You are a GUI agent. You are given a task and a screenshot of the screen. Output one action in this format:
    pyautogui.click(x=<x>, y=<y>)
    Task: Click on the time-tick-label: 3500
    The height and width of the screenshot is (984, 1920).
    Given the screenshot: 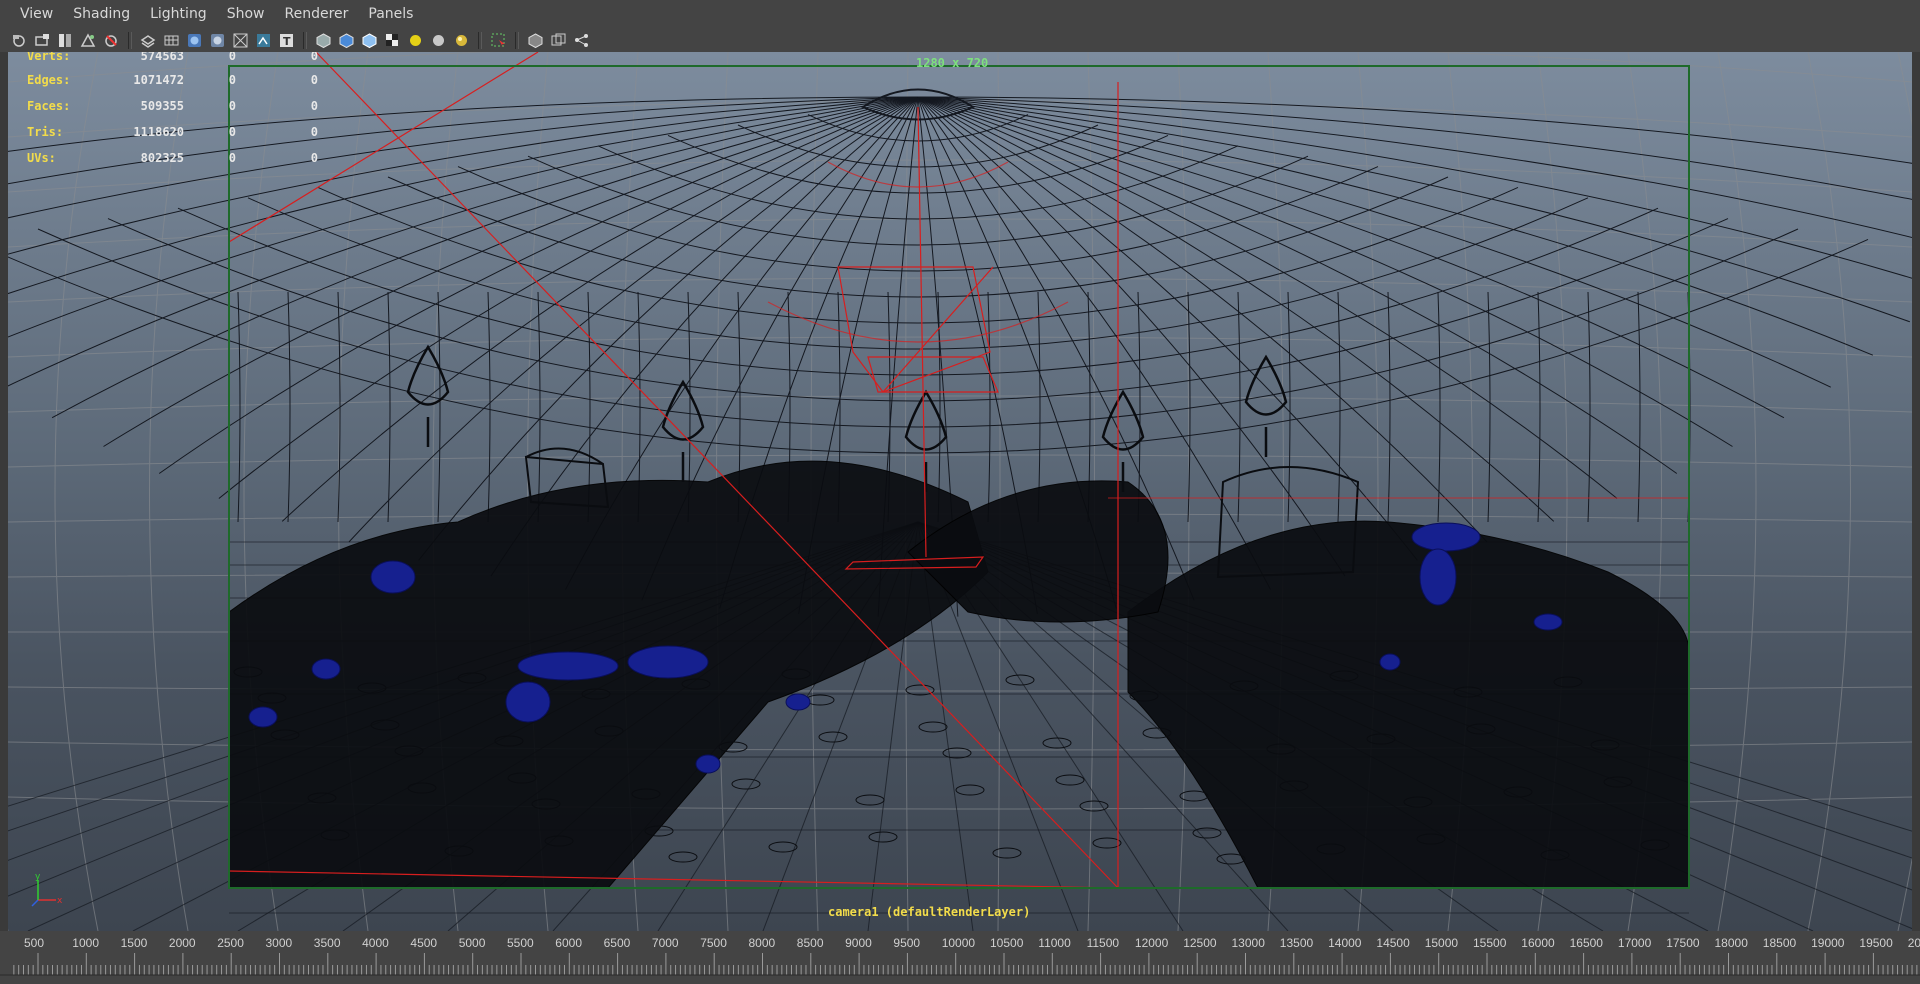 What is the action you would take?
    pyautogui.click(x=327, y=943)
    